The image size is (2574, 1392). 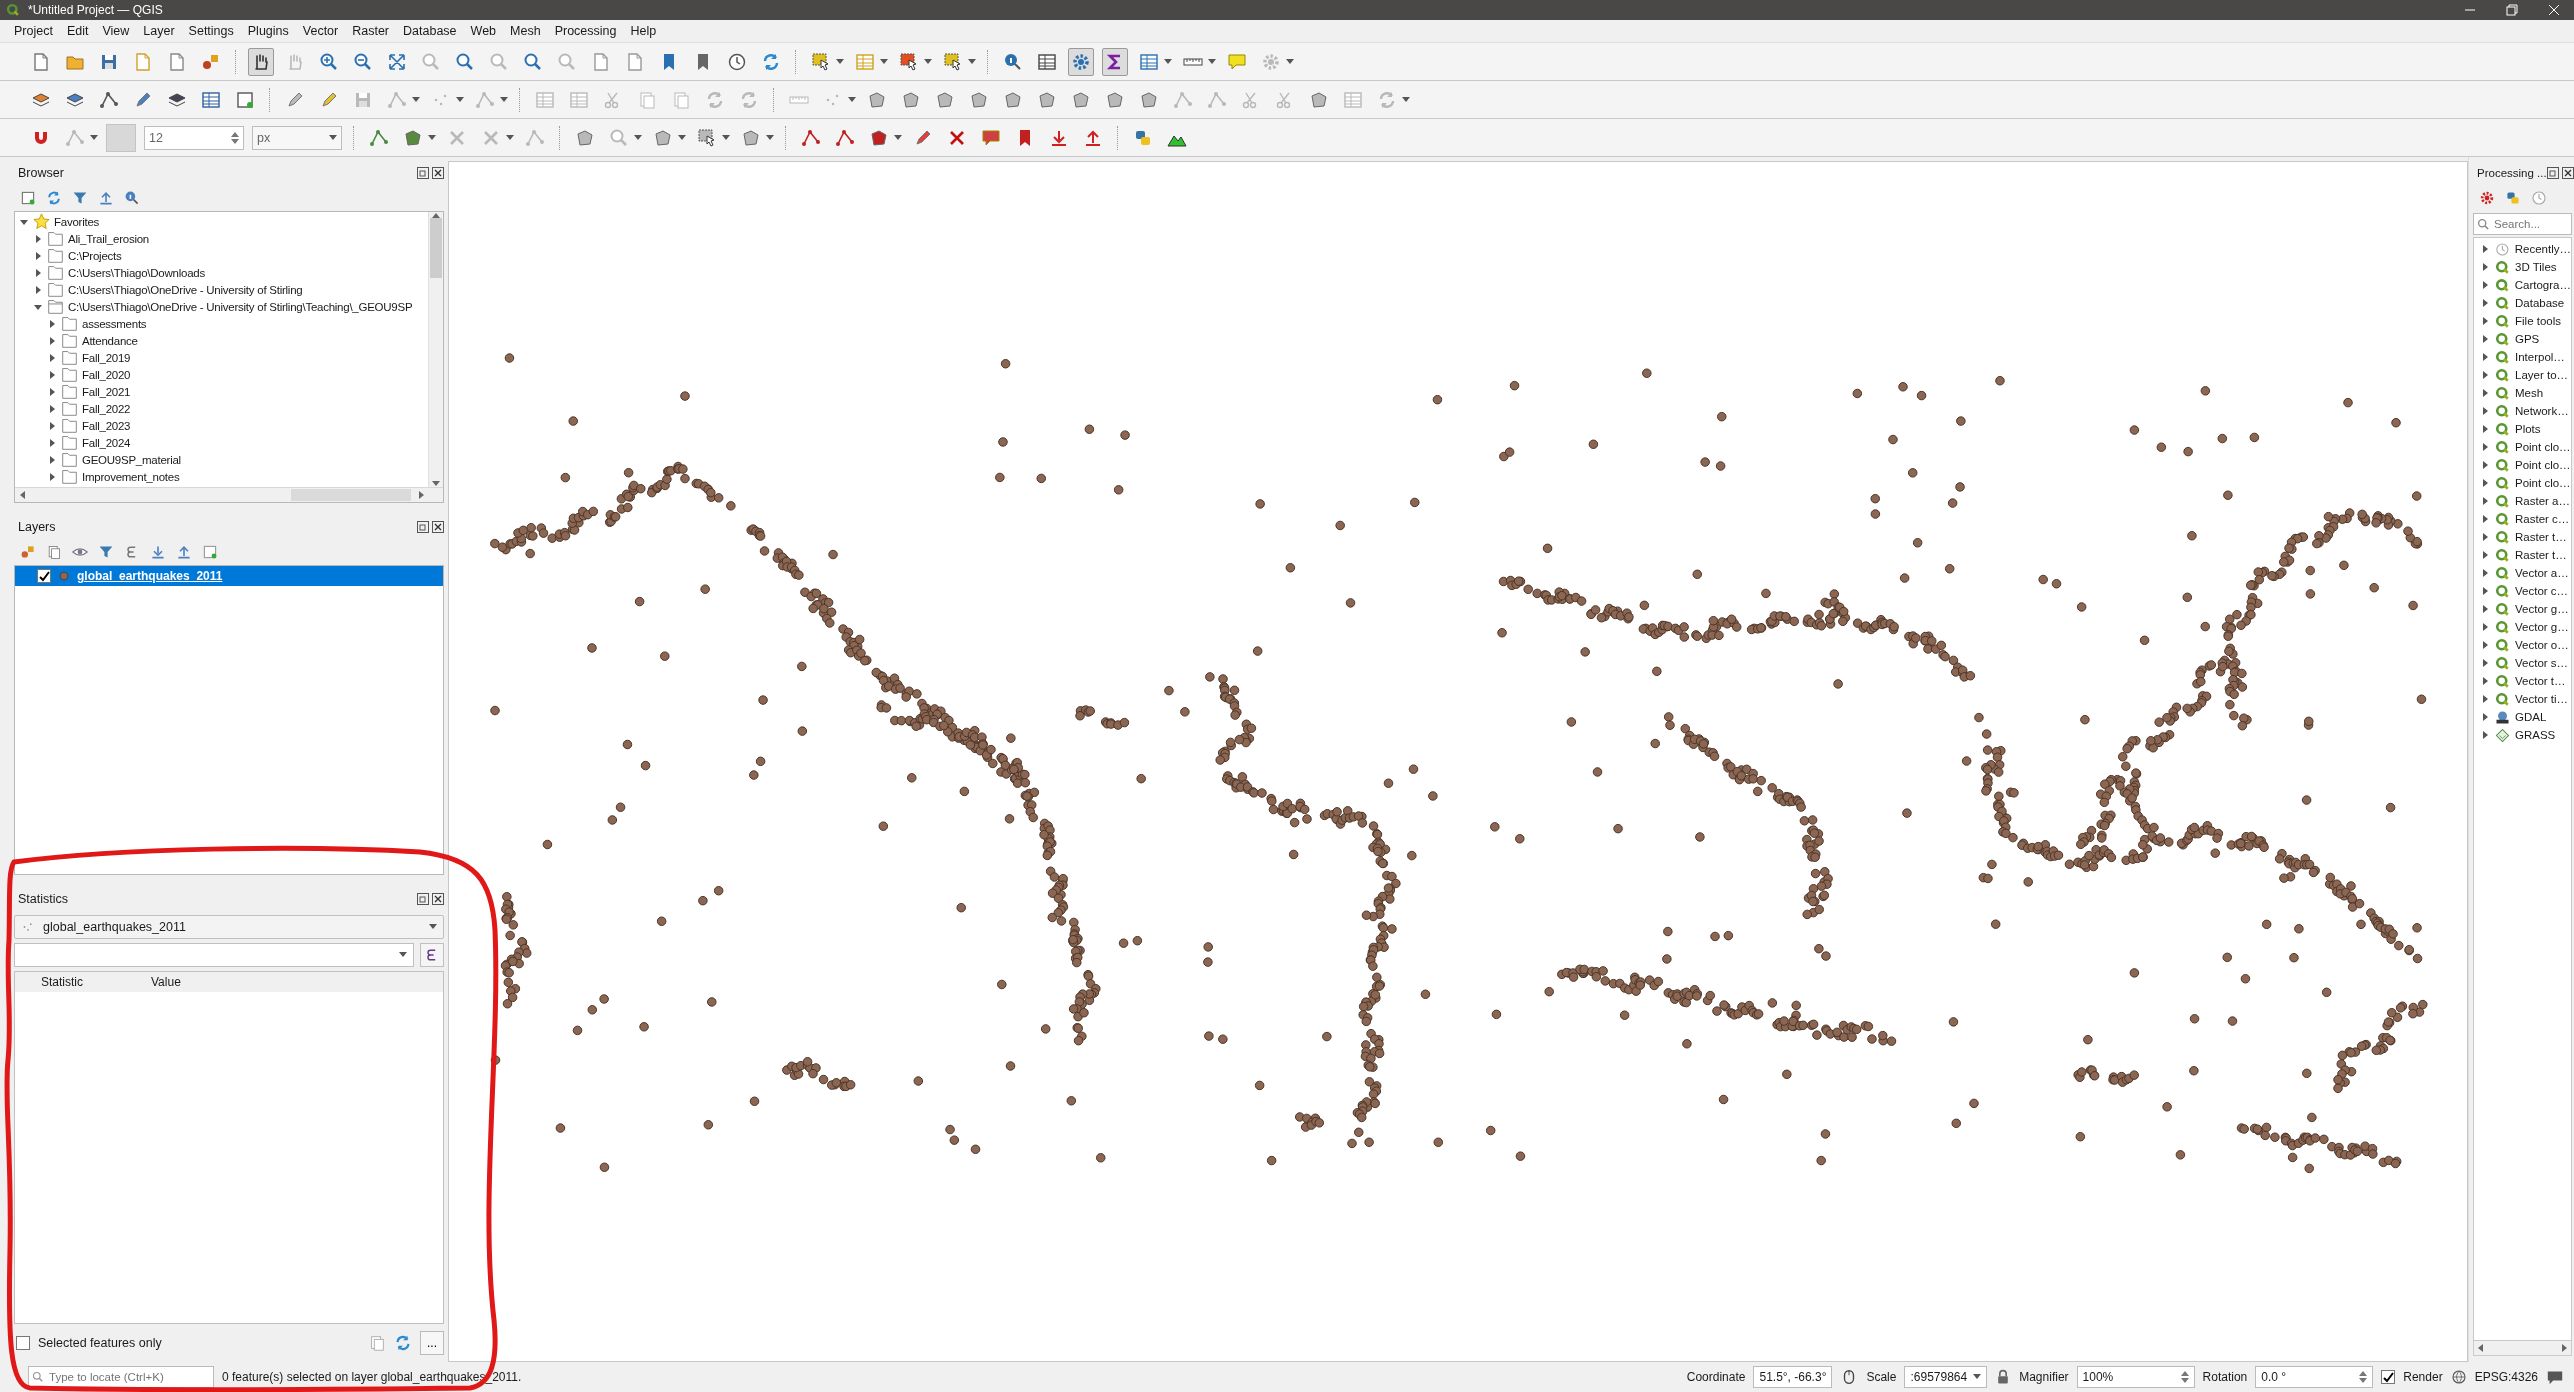 What do you see at coordinates (131, 459) in the screenshot?
I see `tree-item: GEOU9SP_material` at bounding box center [131, 459].